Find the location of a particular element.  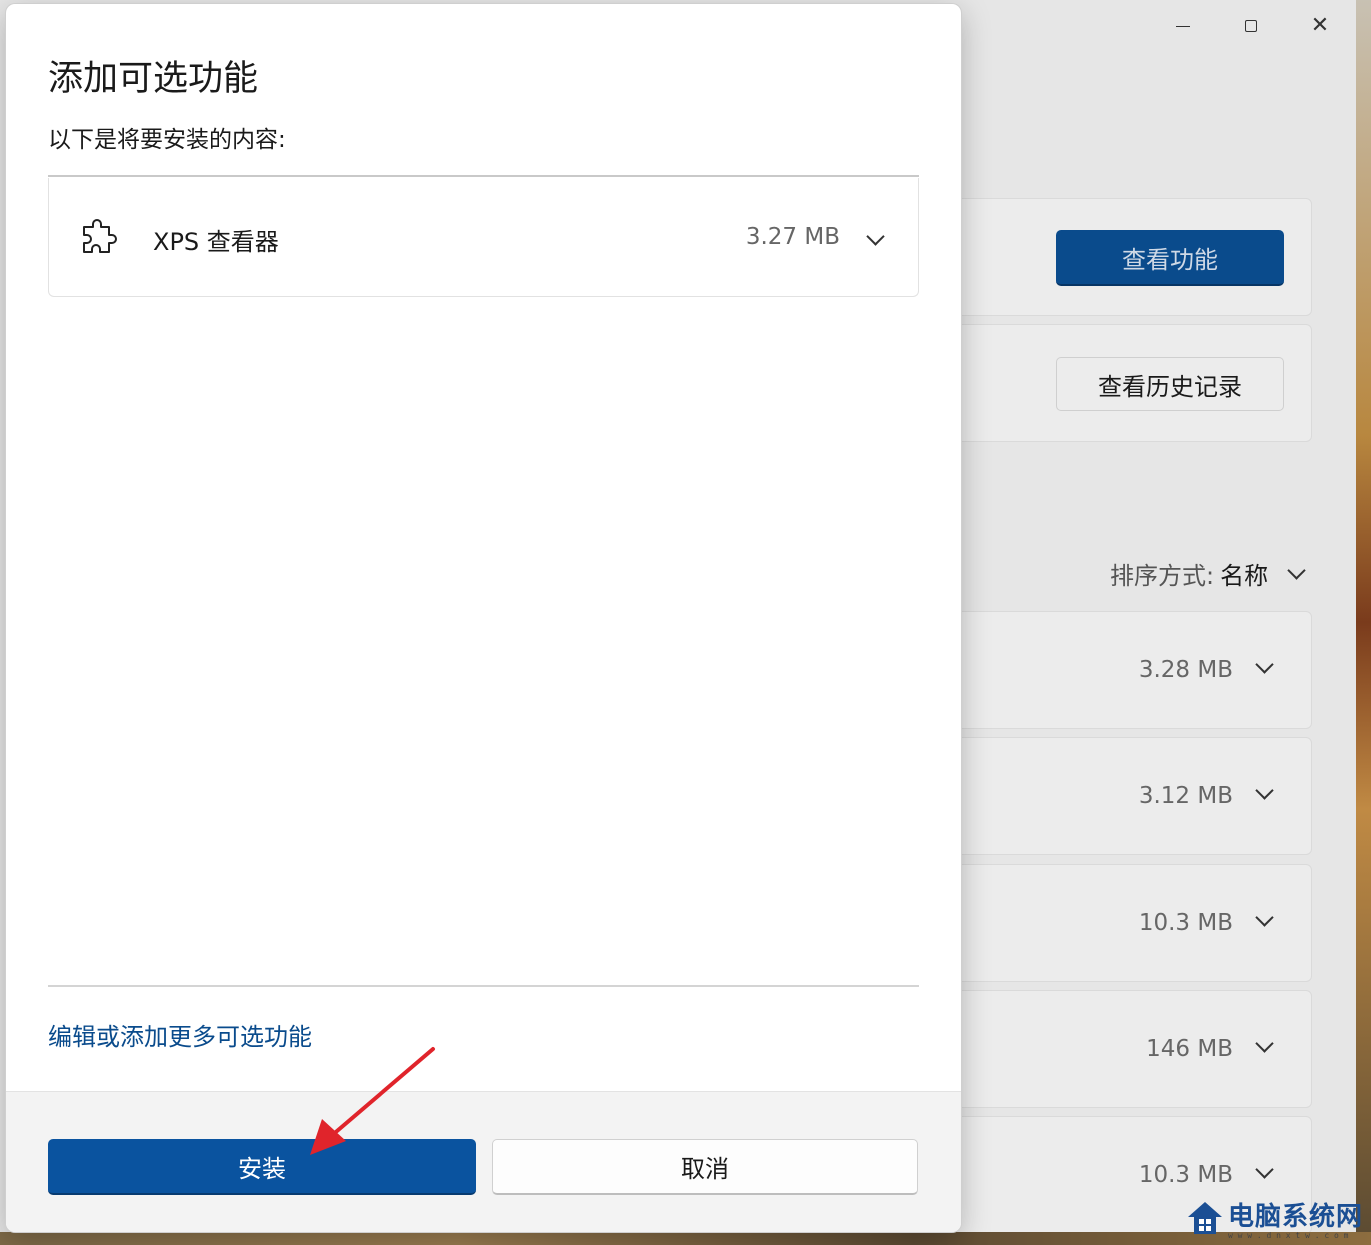

maximize-icon is located at coordinates (1251, 26).